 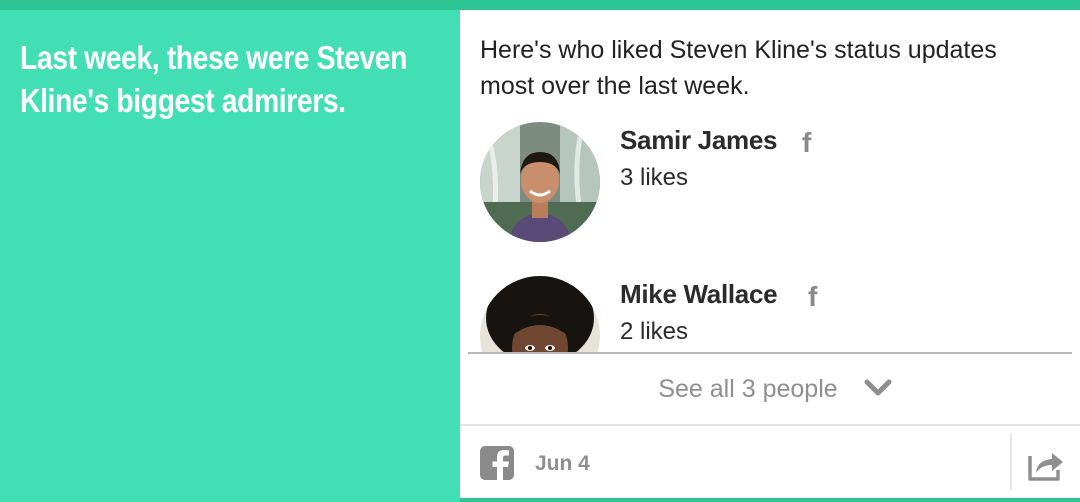 What do you see at coordinates (562, 463) in the screenshot?
I see `post-date: Jun 4` at bounding box center [562, 463].